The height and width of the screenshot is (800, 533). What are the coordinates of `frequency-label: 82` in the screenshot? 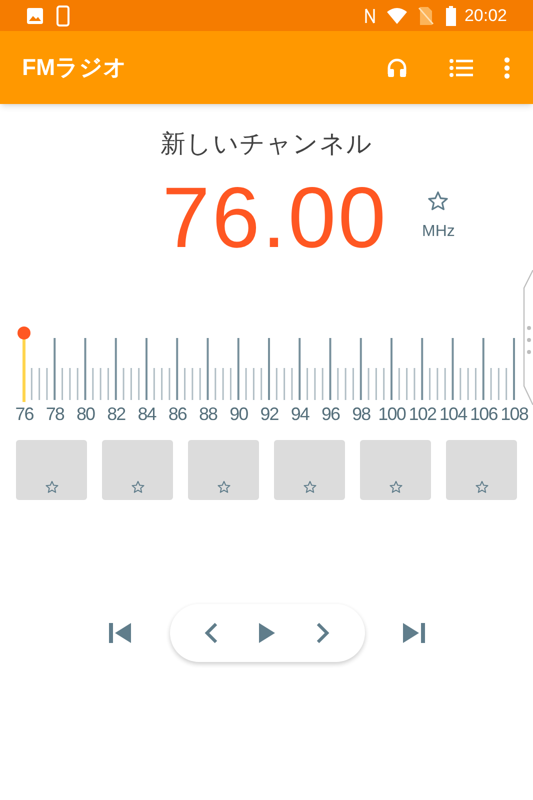 It's located at (116, 414).